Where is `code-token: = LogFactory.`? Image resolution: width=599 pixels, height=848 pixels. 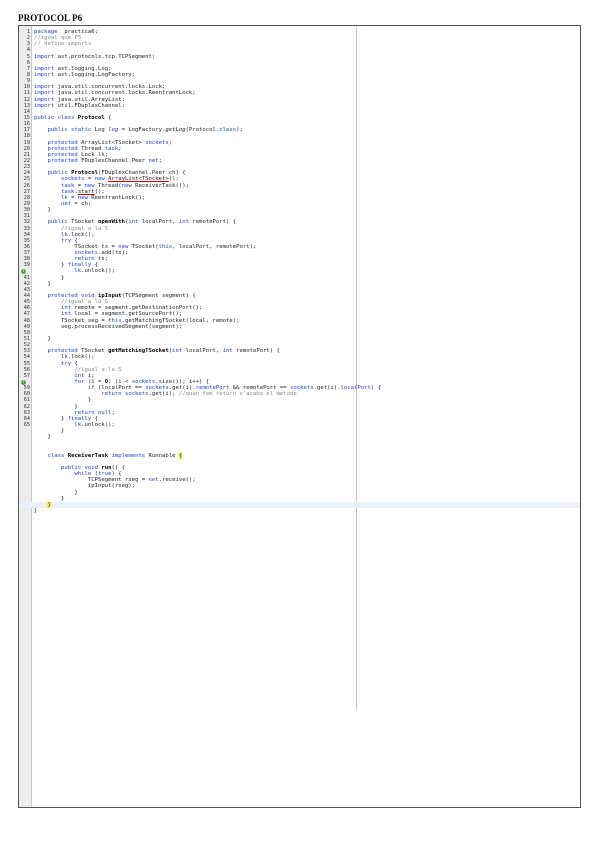
code-token: = LogFactory. is located at coordinates (142, 130).